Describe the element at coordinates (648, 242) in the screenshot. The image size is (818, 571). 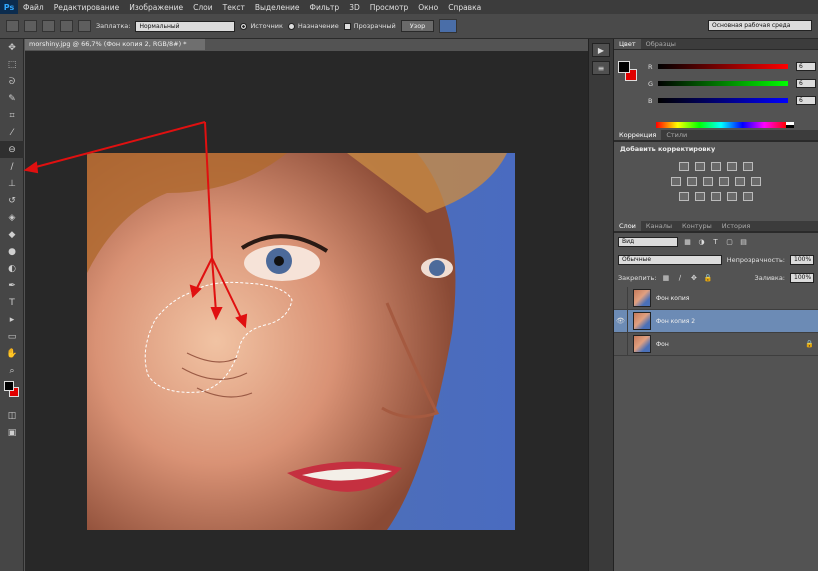
I see `layer-kind-filter: Вид` at that location.